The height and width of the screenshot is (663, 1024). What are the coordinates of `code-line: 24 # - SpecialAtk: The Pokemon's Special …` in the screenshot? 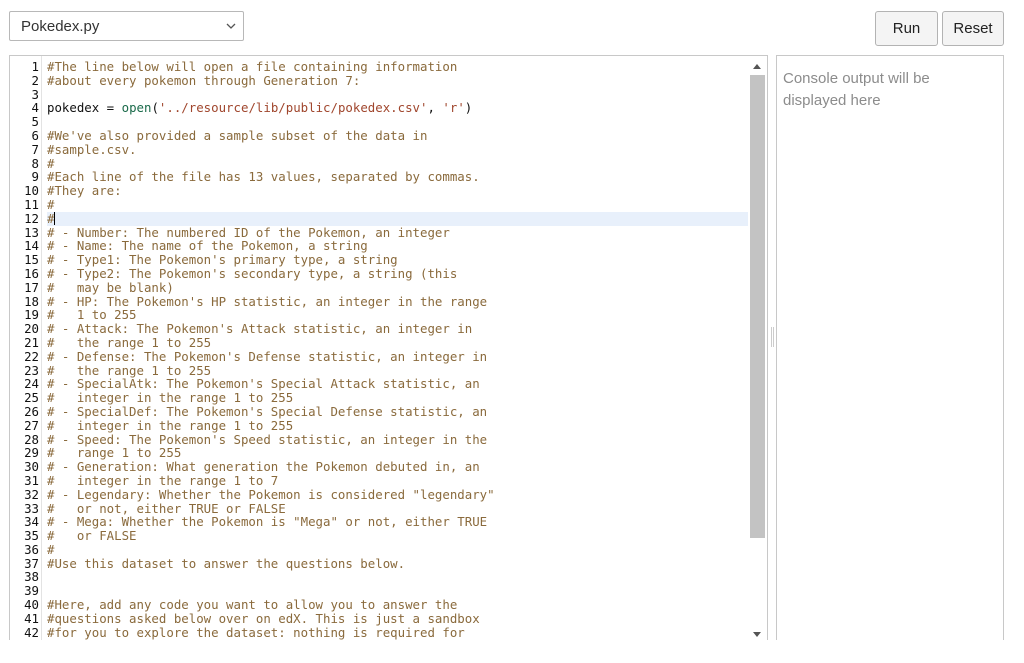 It's located at (379, 384).